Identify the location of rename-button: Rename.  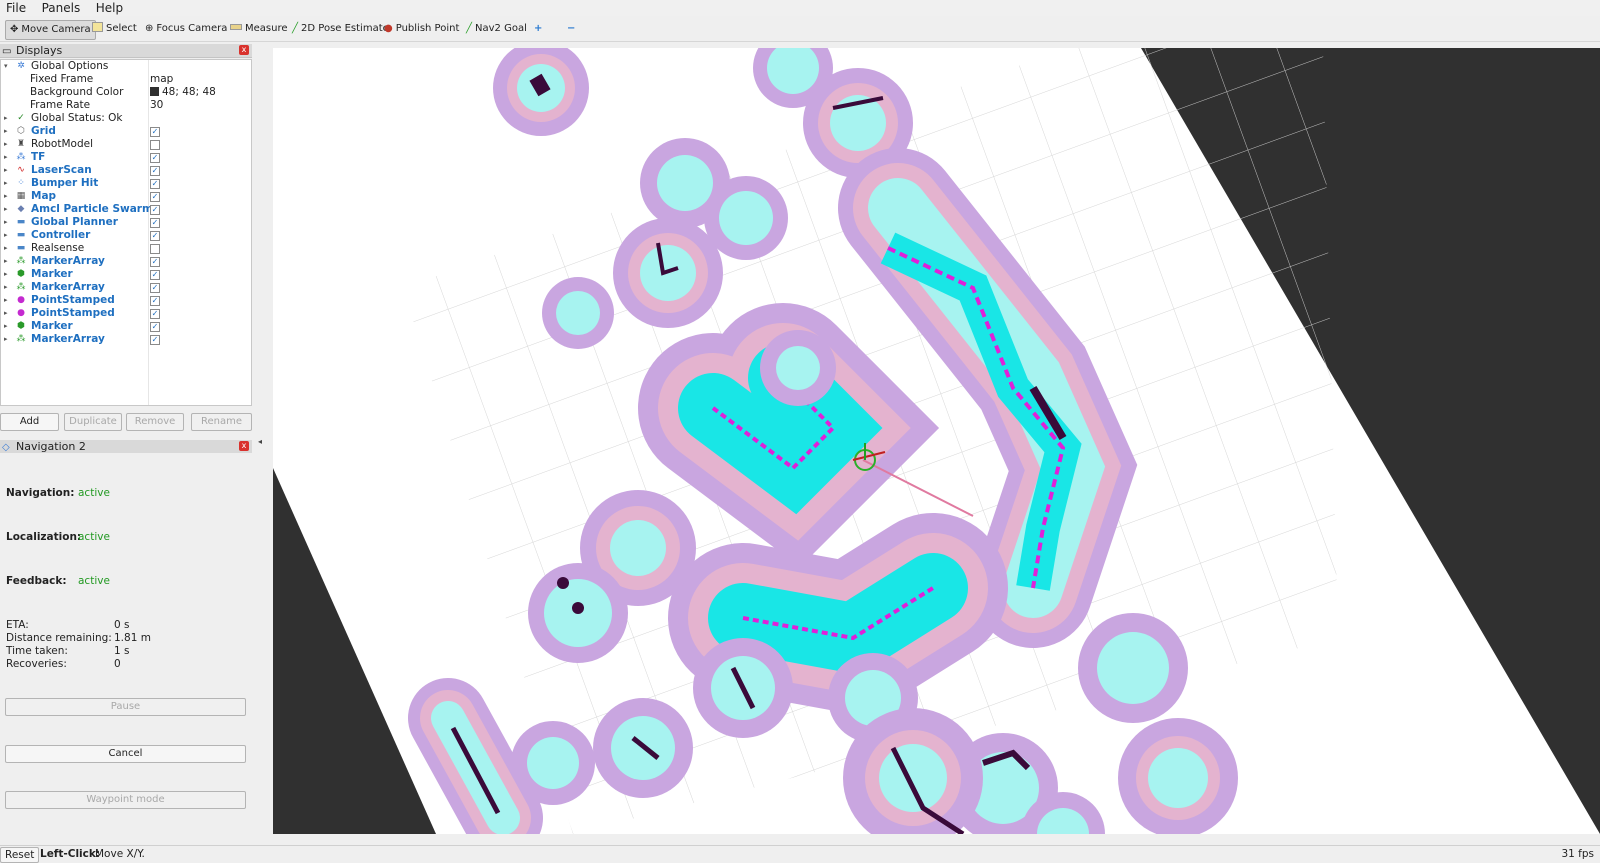
(221, 422).